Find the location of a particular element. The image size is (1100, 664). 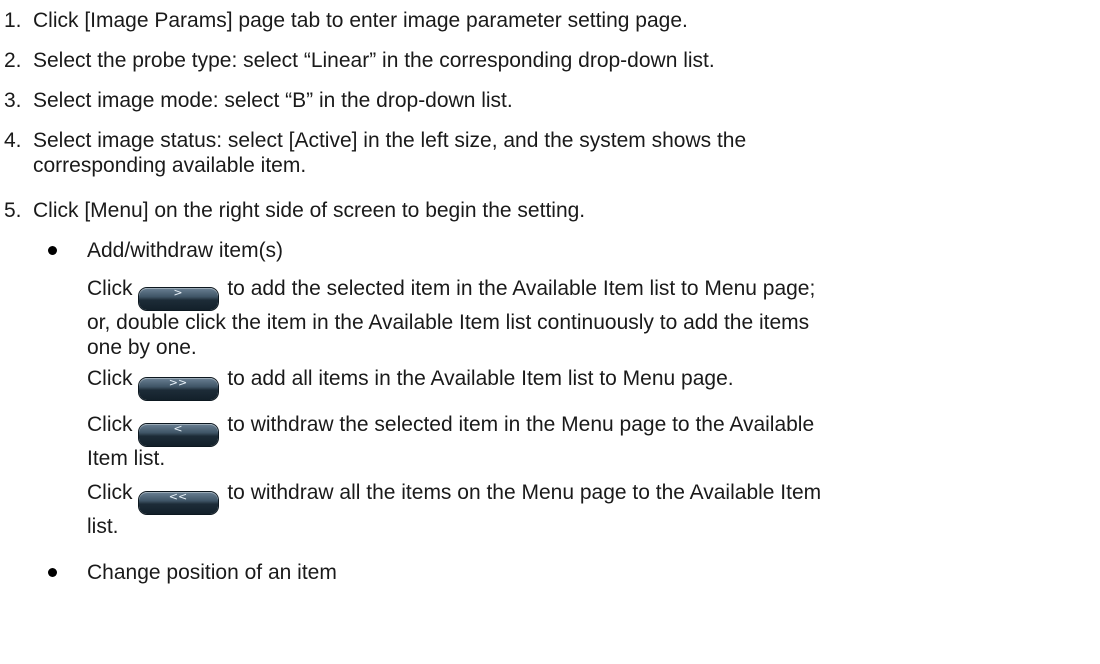

step-number: 3. is located at coordinates (13, 100).